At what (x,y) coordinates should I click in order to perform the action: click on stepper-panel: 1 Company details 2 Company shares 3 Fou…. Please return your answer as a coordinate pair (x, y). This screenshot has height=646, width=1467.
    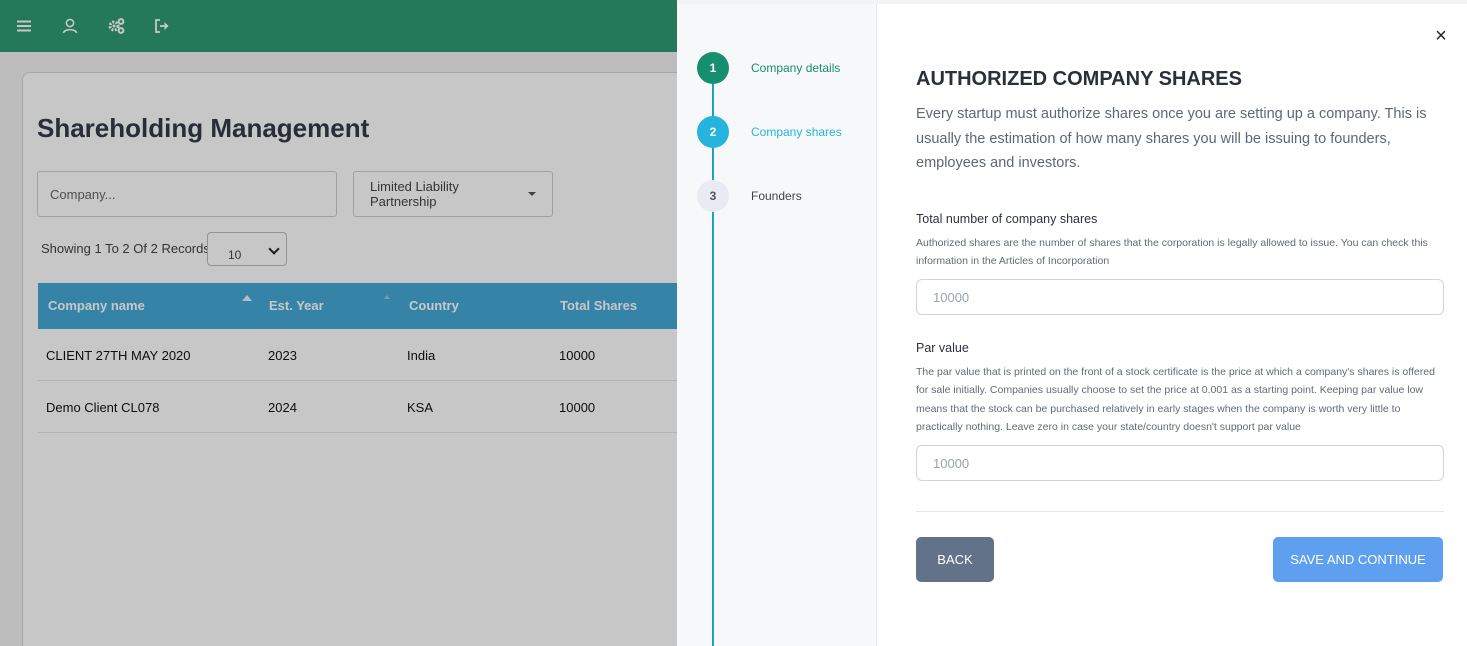
    Looking at the image, I should click on (777, 325).